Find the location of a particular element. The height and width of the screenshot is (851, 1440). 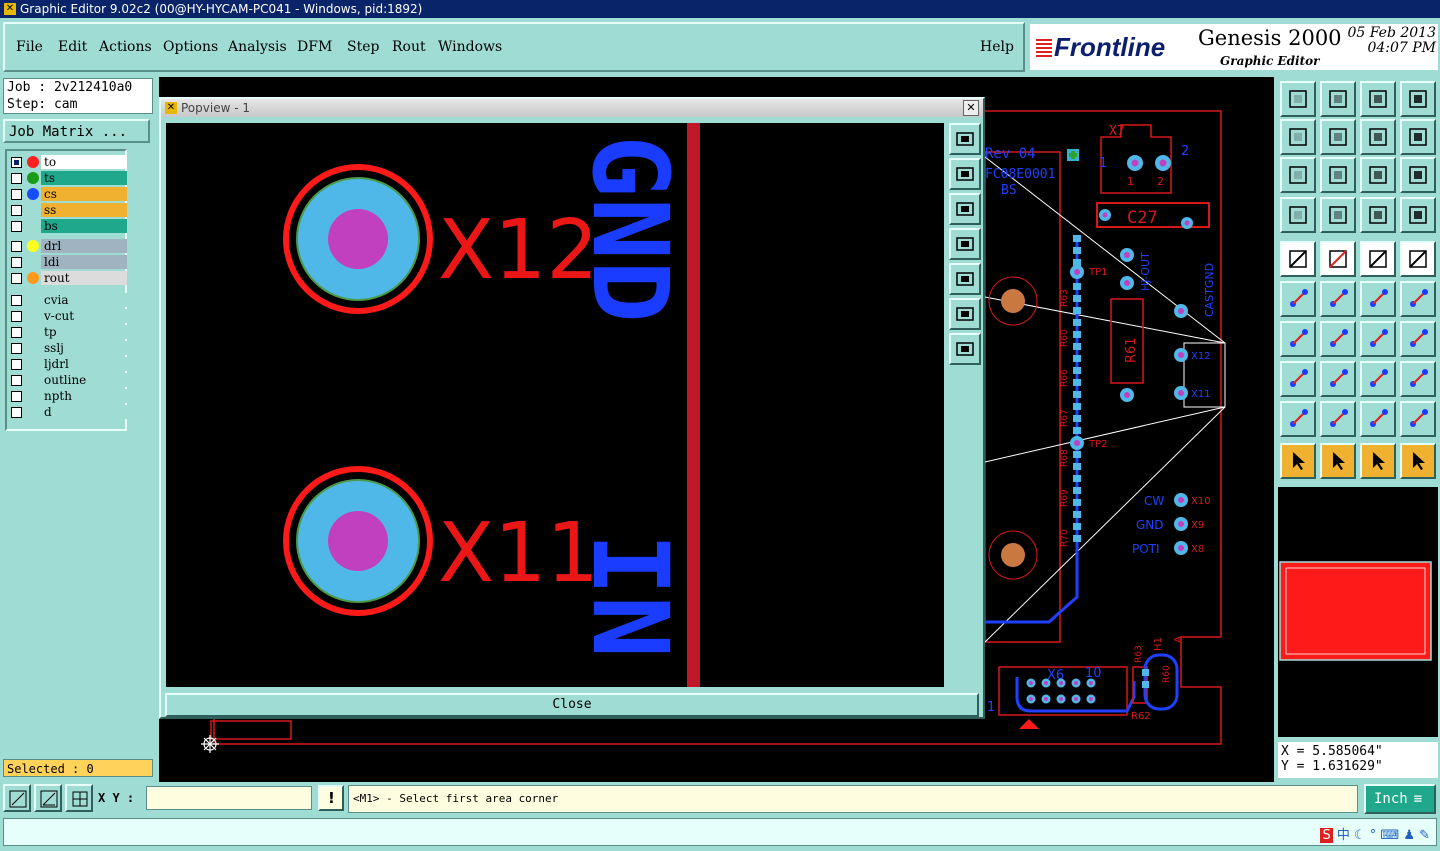

menu-dfm: DFM is located at coordinates (314, 47).